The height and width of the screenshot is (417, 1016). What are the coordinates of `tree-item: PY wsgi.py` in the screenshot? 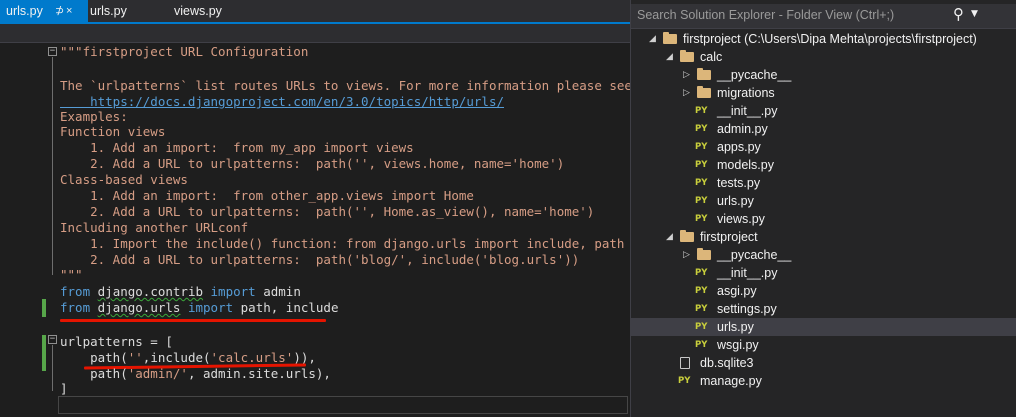 It's located at (823, 345).